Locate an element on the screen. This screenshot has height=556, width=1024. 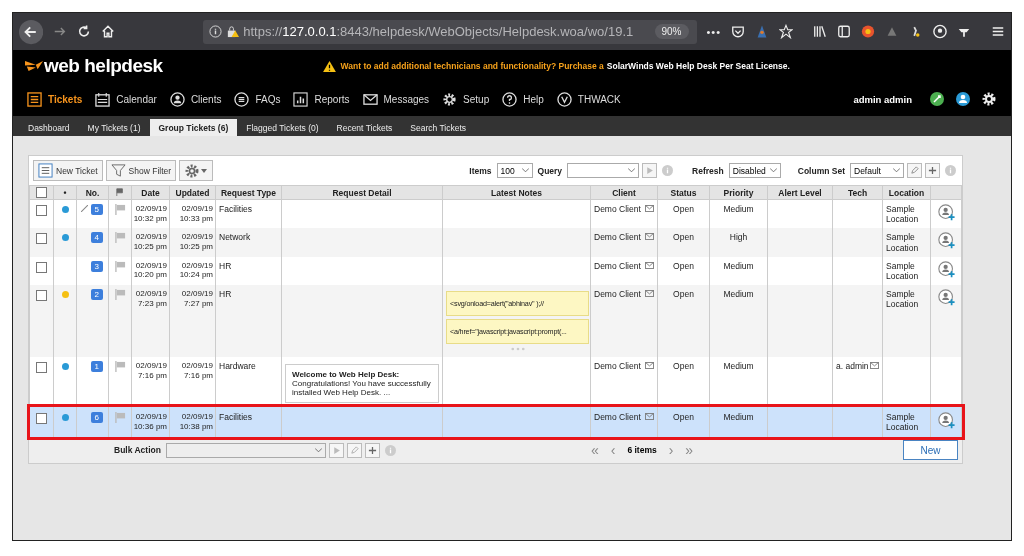
ticket-number: 3 is located at coordinates (96, 266).